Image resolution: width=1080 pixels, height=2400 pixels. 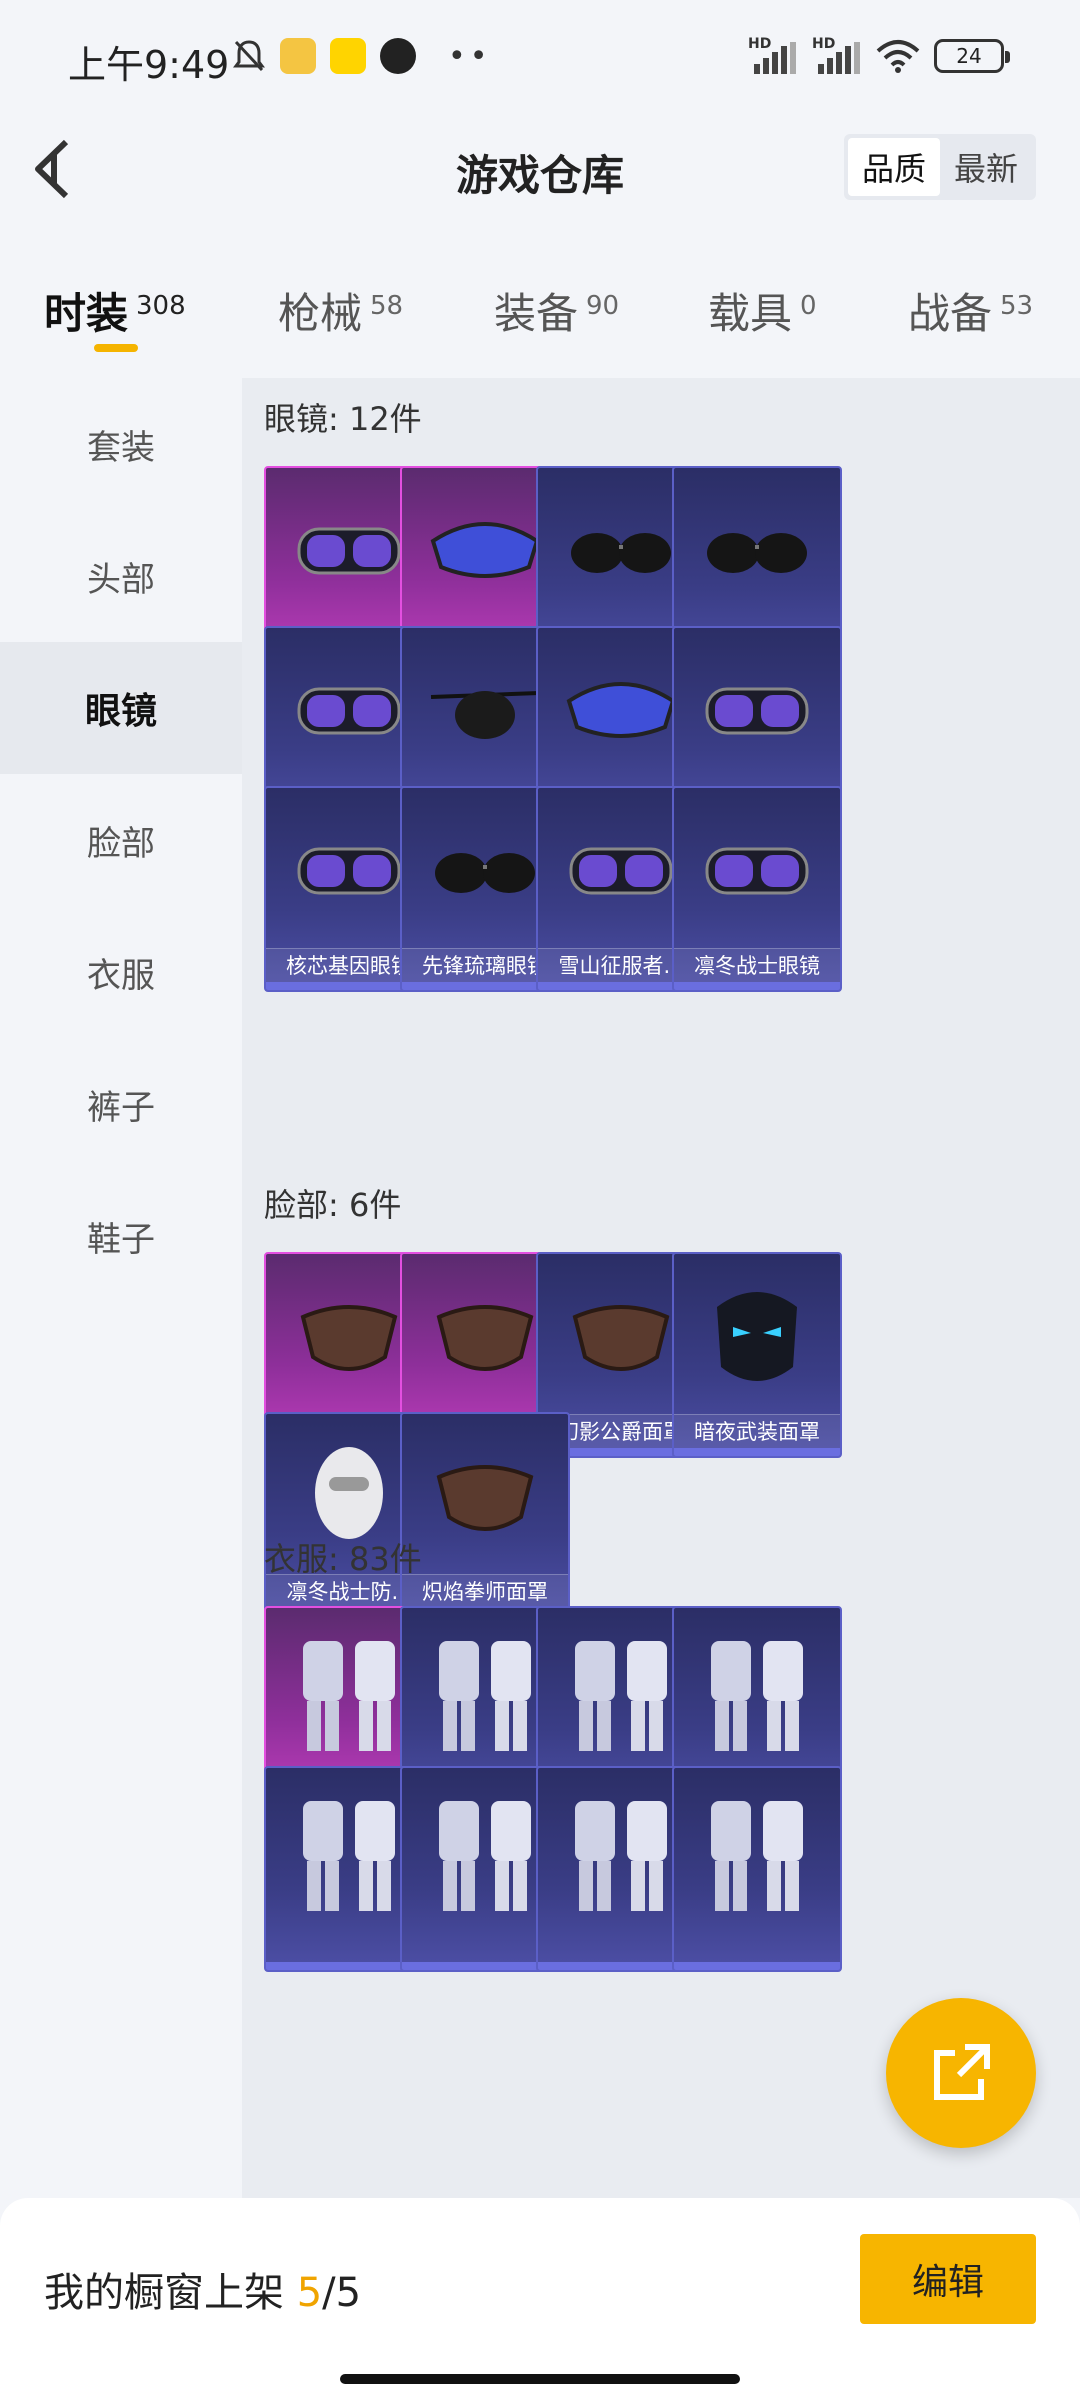 What do you see at coordinates (333, 1205) in the screenshot?
I see `section-title: 脸部: 6件` at bounding box center [333, 1205].